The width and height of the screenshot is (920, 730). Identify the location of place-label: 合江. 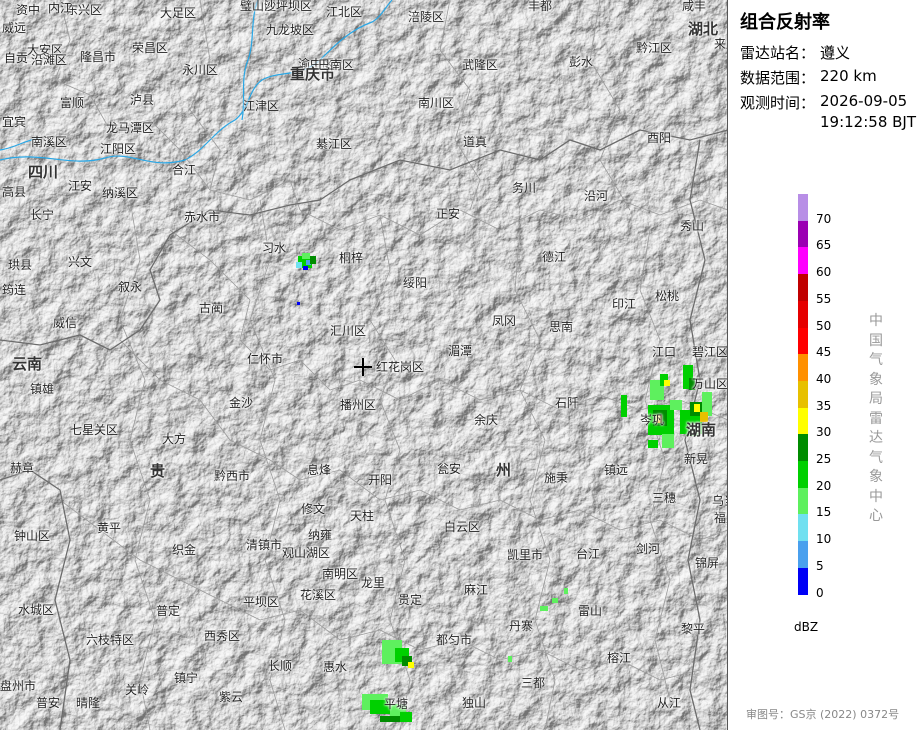
(184, 170).